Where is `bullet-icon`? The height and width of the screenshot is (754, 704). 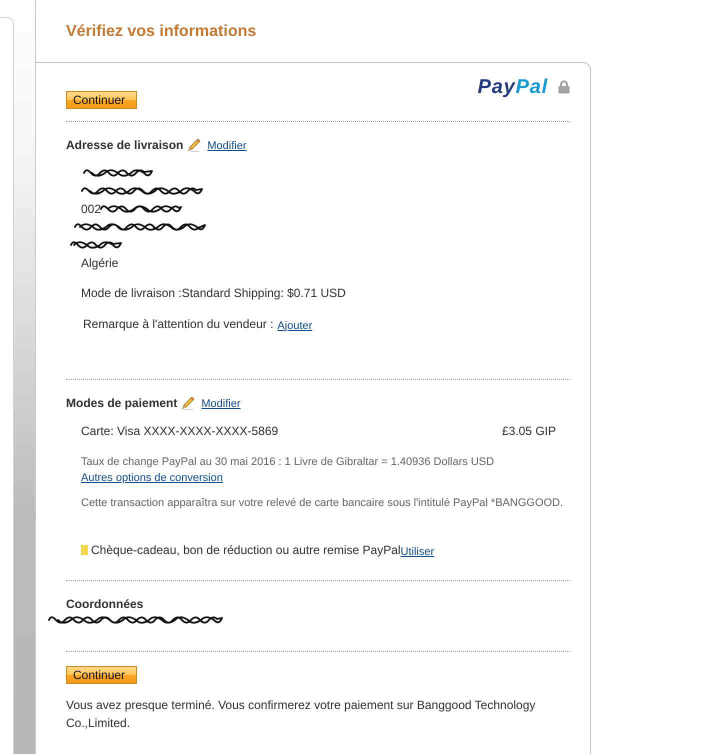 bullet-icon is located at coordinates (84, 550).